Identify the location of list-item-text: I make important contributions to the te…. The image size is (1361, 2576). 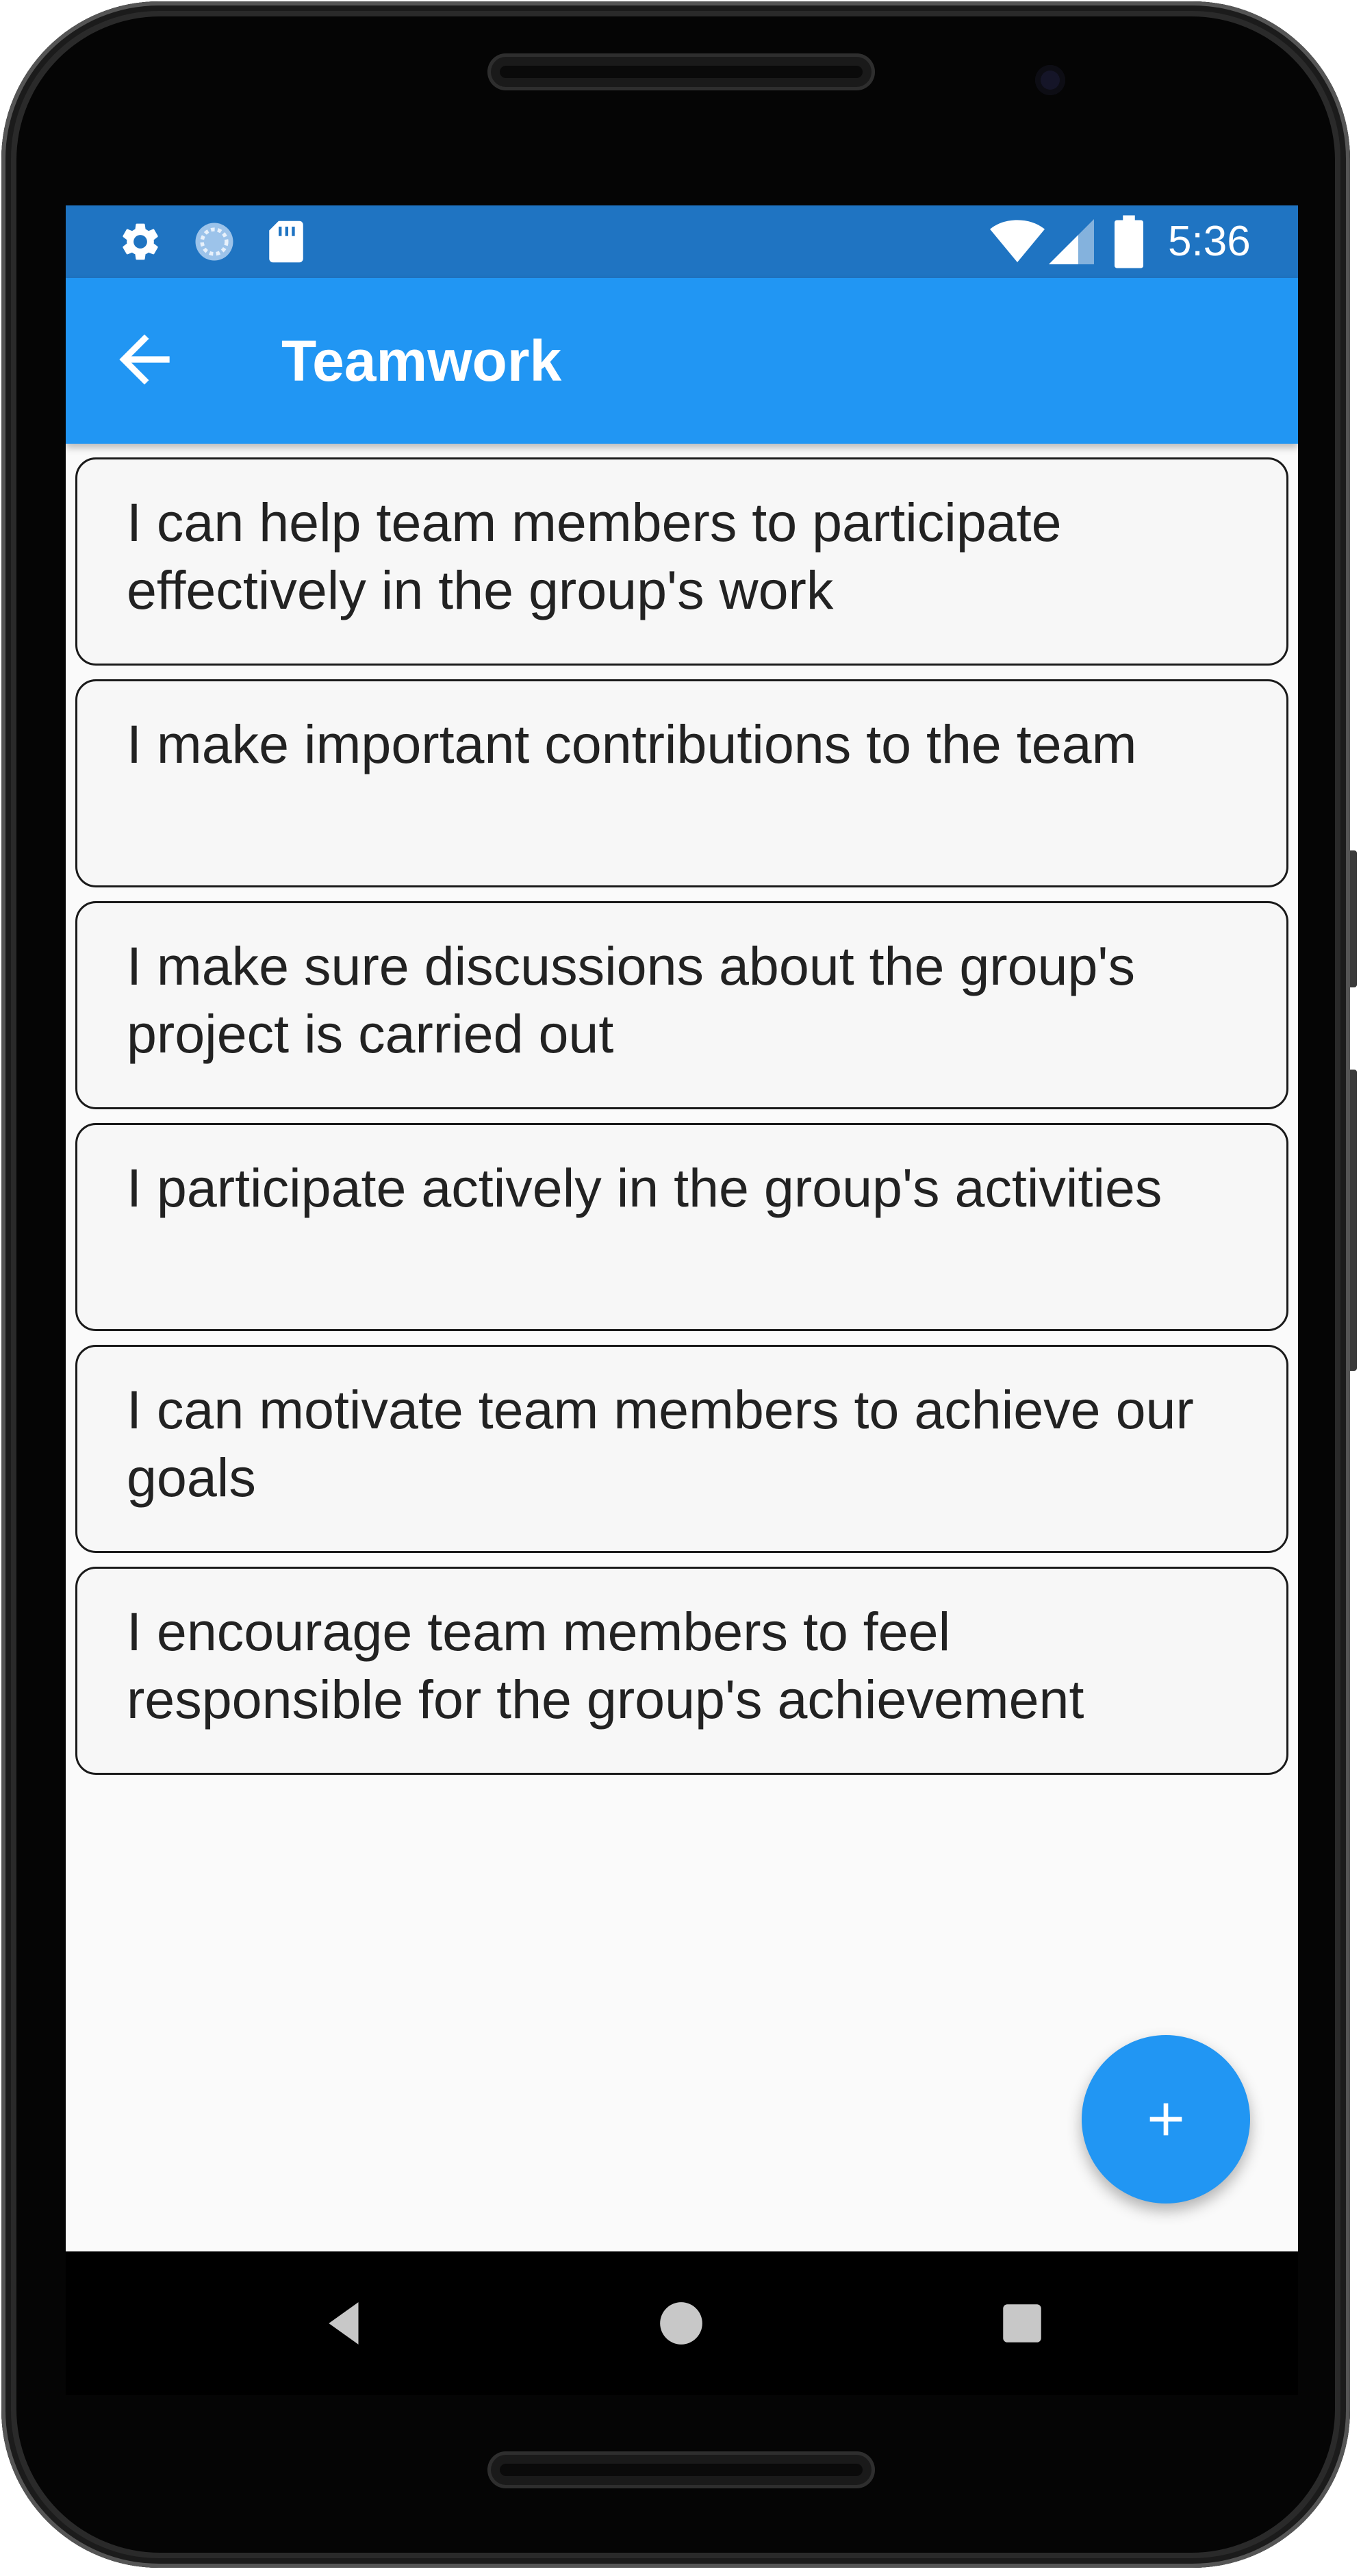
(632, 744).